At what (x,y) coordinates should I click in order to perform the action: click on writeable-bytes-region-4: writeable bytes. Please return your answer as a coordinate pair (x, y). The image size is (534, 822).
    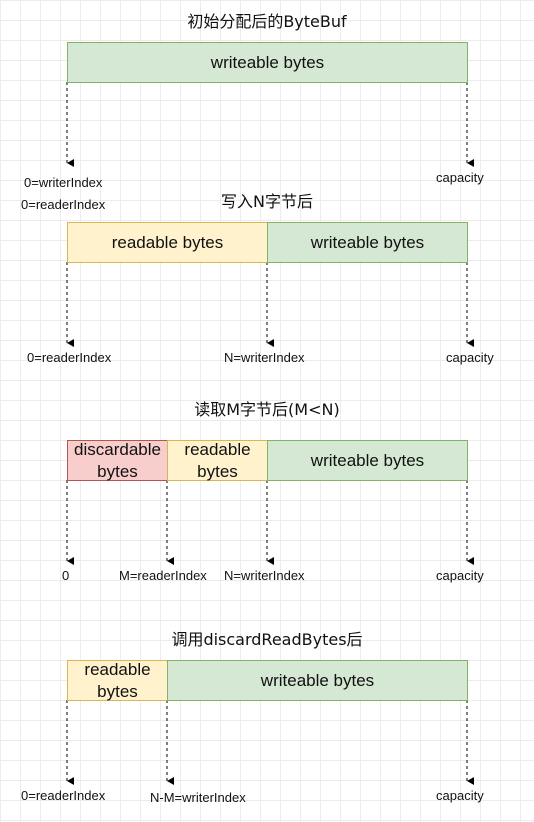
    Looking at the image, I should click on (317, 680).